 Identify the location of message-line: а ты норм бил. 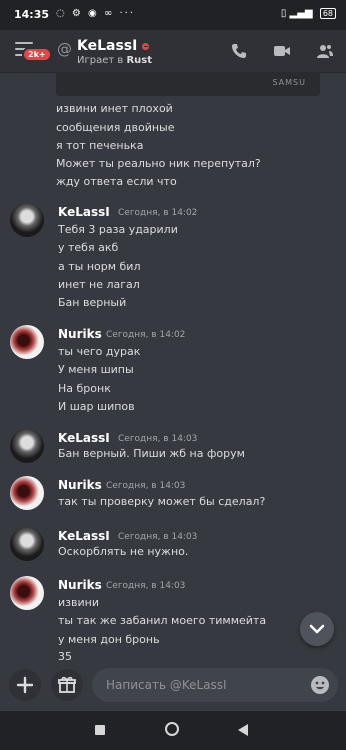
(99, 266).